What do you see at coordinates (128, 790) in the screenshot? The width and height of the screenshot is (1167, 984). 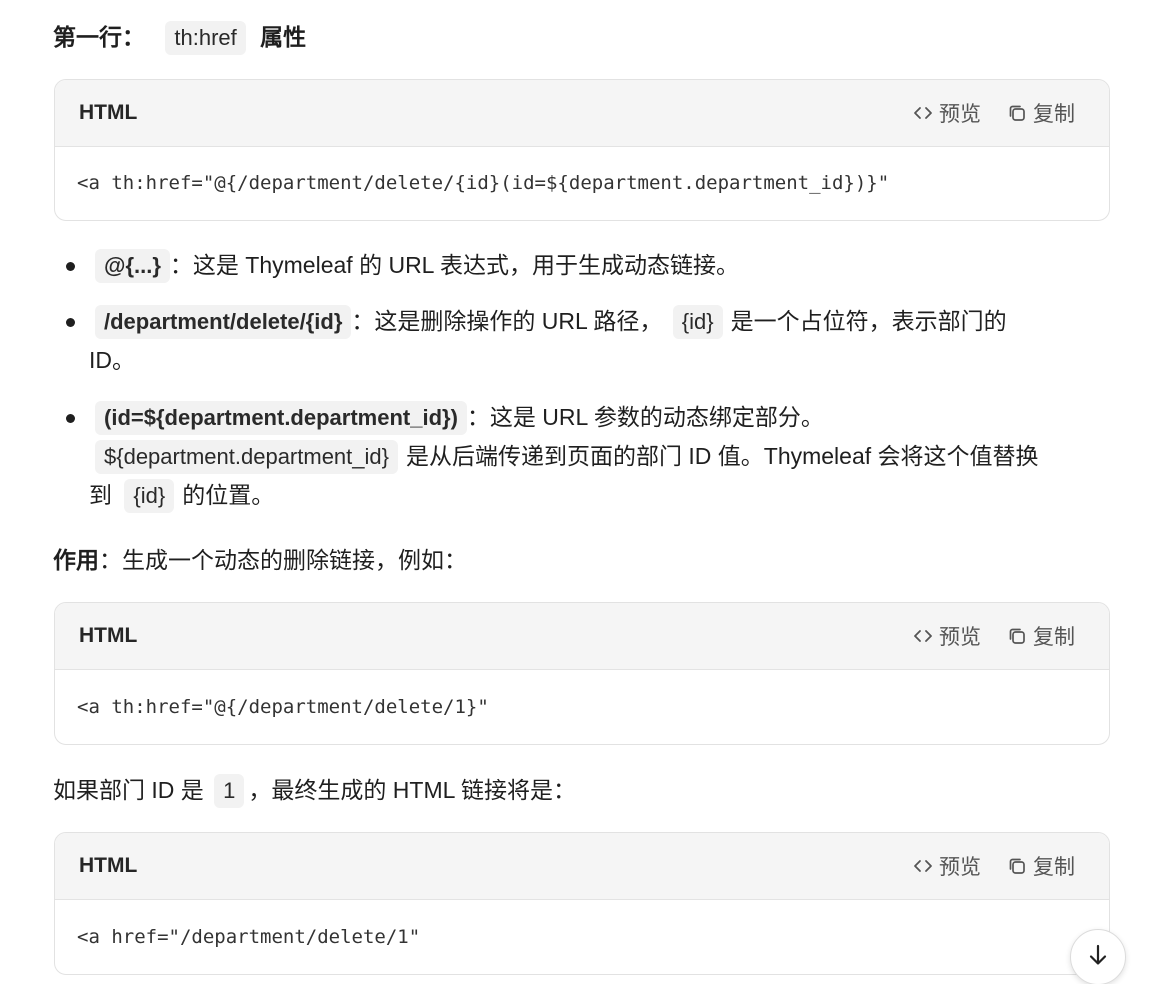 I see `result-text: 如果部门 ID 是` at bounding box center [128, 790].